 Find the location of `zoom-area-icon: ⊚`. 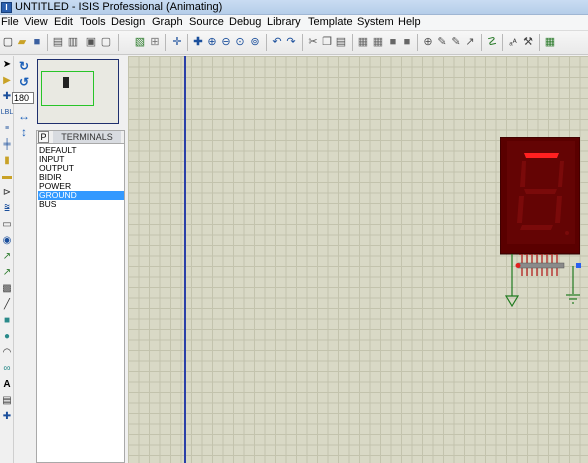

zoom-area-icon: ⊚ is located at coordinates (255, 42).